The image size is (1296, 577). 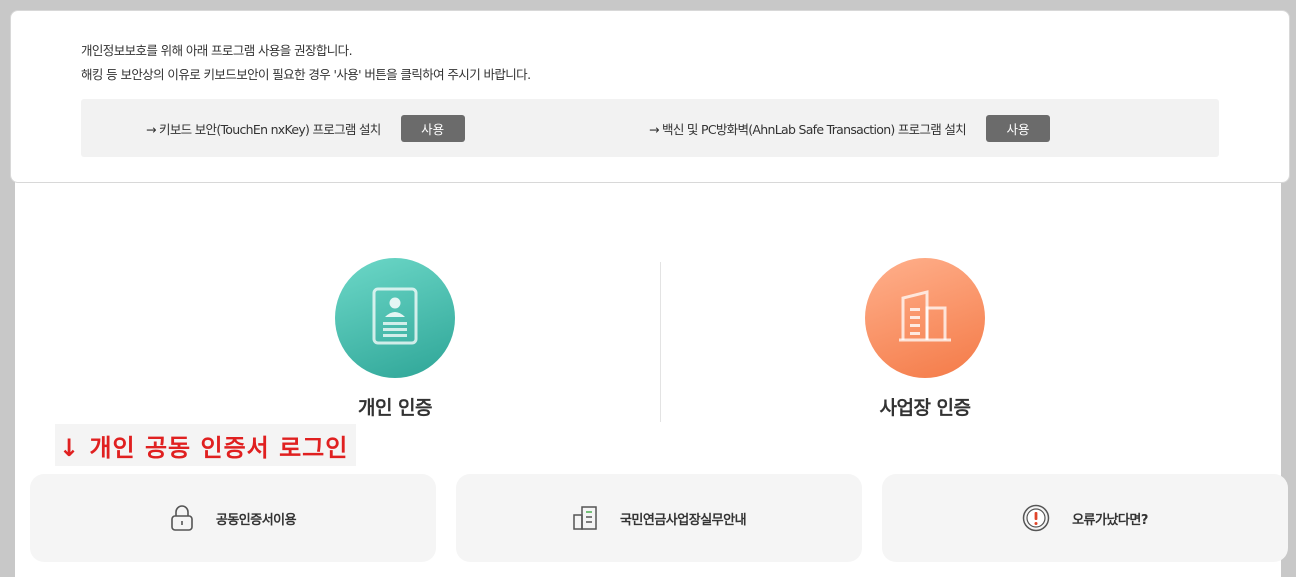 I want to click on id-card-icon, so click(x=395, y=318).